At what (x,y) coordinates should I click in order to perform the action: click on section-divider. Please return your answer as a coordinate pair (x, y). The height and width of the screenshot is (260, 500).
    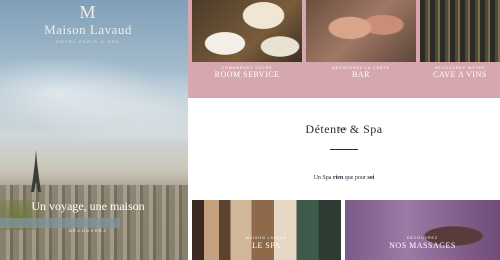
    Looking at the image, I should click on (344, 149).